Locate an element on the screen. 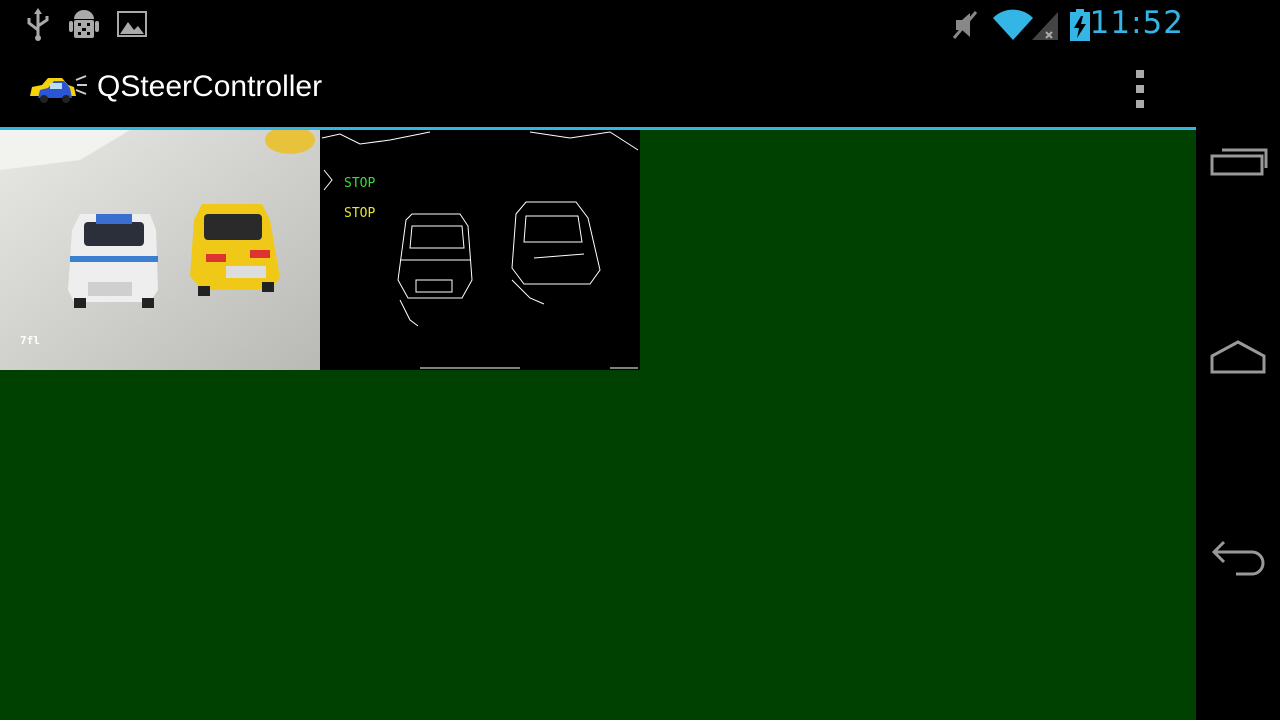  status-bar: 11:52 is located at coordinates (598, 25).